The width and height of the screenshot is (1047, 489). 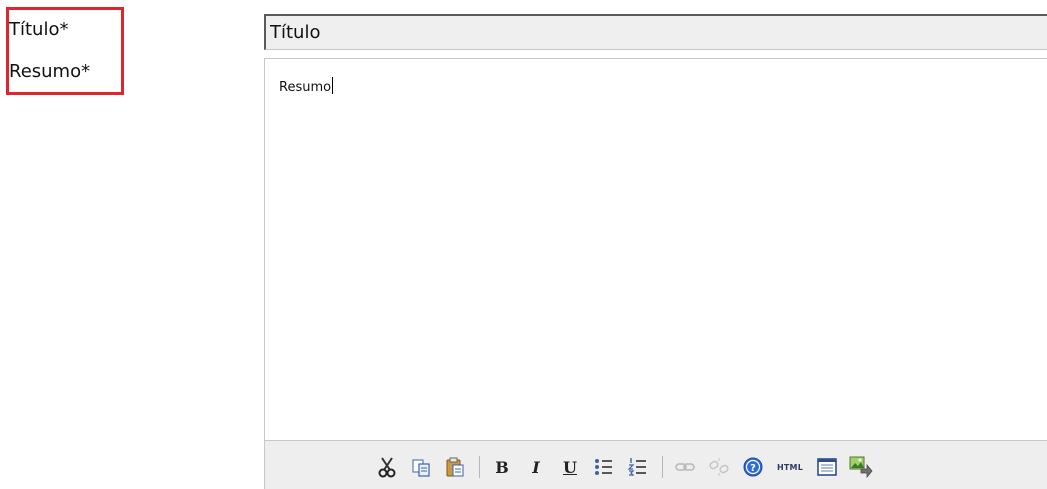 I want to click on bold-button: B, so click(x=502, y=467).